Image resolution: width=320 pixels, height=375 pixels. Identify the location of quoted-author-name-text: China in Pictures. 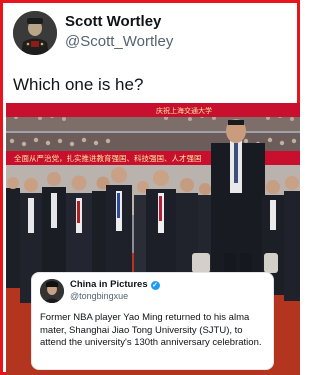
(109, 284).